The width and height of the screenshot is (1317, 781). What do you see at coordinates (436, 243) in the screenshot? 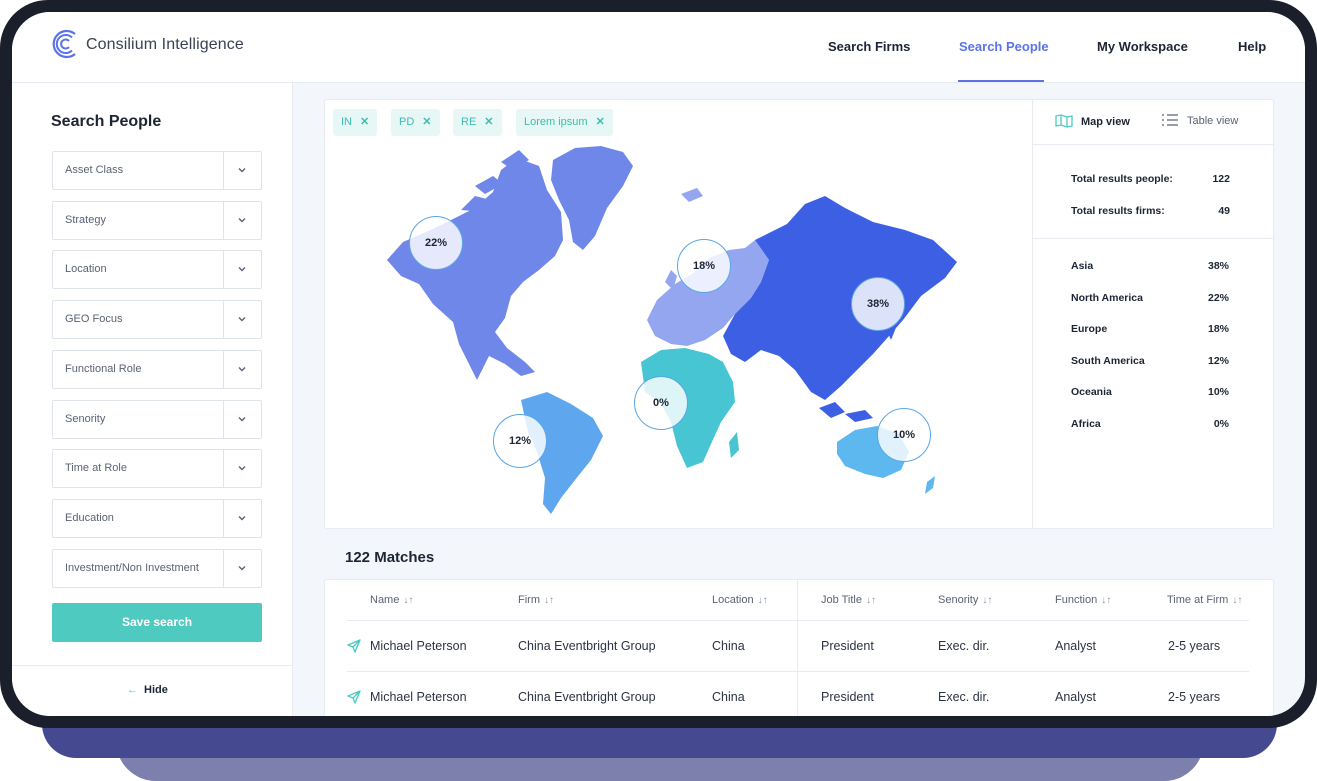
I see `bubble-north-america: 22%` at bounding box center [436, 243].